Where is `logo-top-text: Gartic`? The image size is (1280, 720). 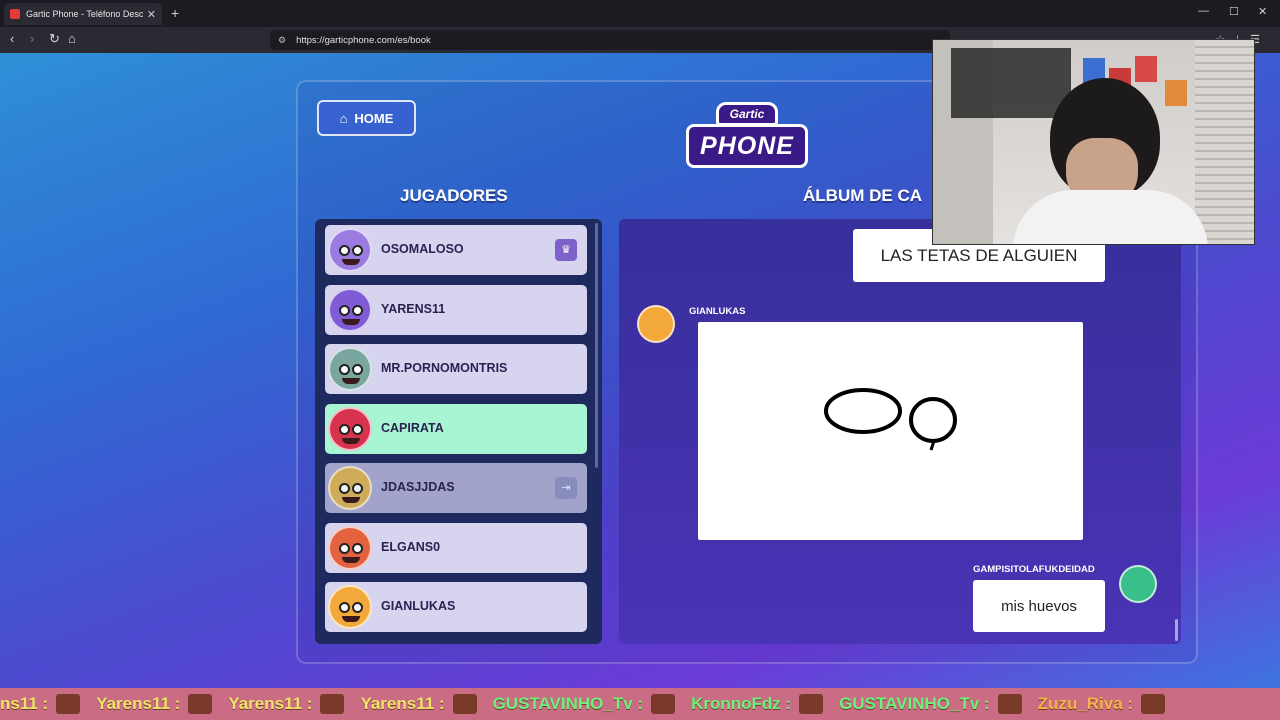
logo-top-text: Gartic is located at coordinates (747, 114).